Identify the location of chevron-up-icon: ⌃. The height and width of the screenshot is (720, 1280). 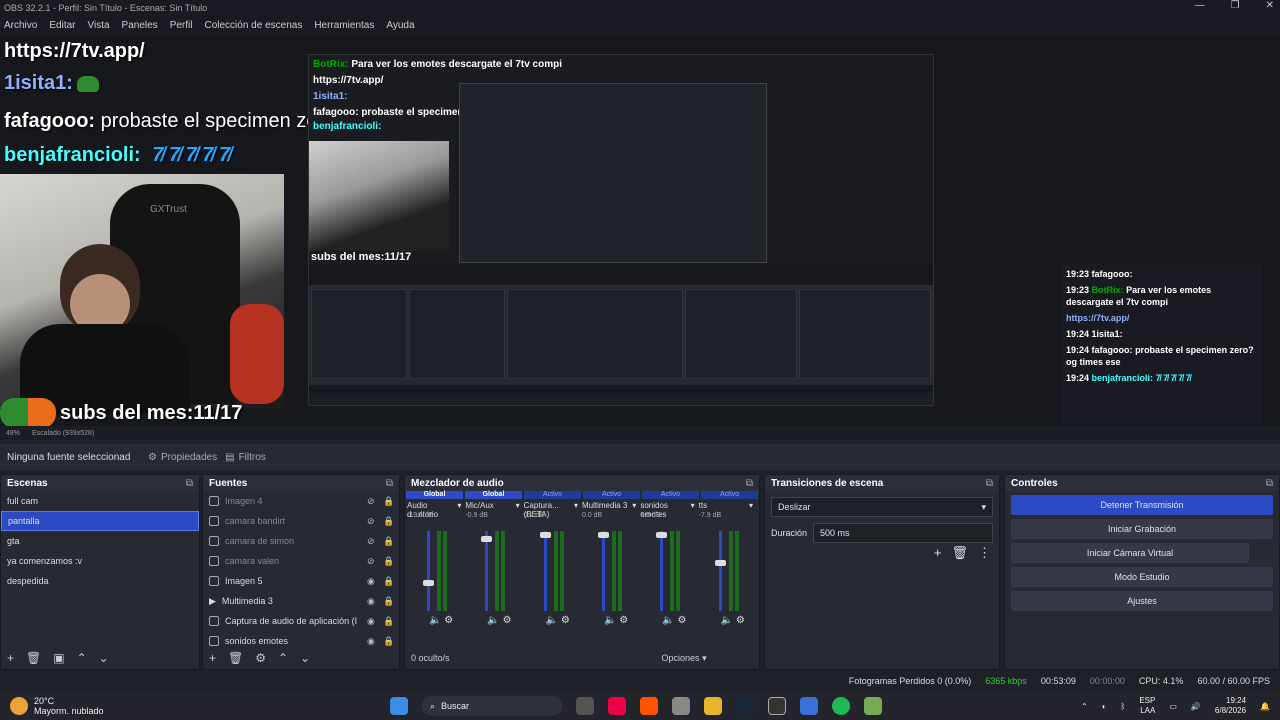
(1084, 706).